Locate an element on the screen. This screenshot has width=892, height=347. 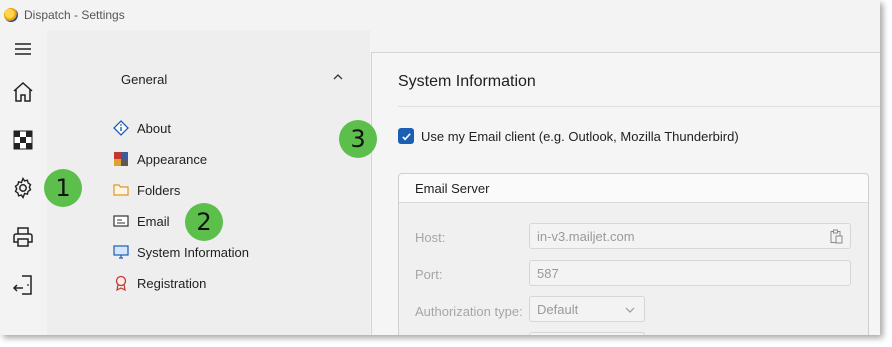
nav-item-appearance: Appearance is located at coordinates (160, 159).